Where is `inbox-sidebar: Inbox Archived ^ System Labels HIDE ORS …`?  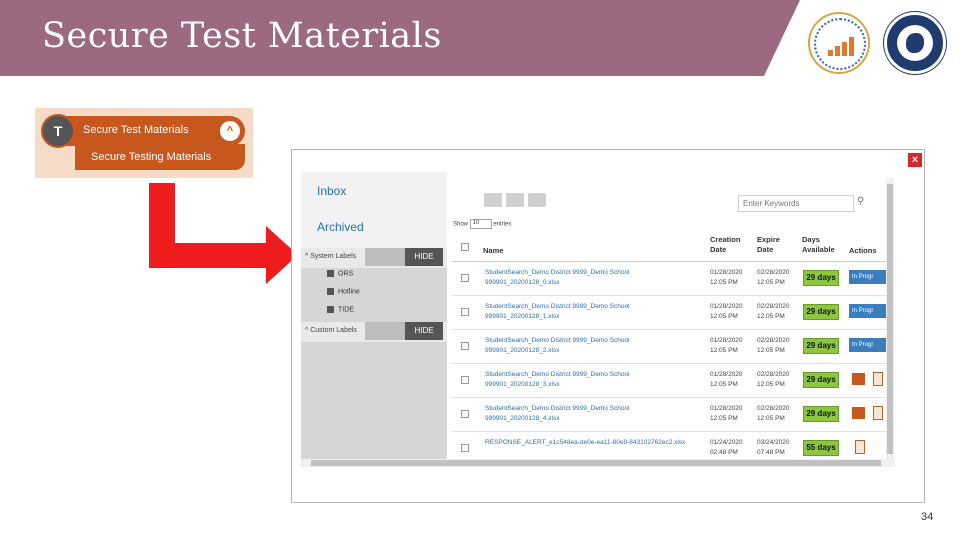 inbox-sidebar: Inbox Archived ^ System Labels HIDE ORS … is located at coordinates (374, 319).